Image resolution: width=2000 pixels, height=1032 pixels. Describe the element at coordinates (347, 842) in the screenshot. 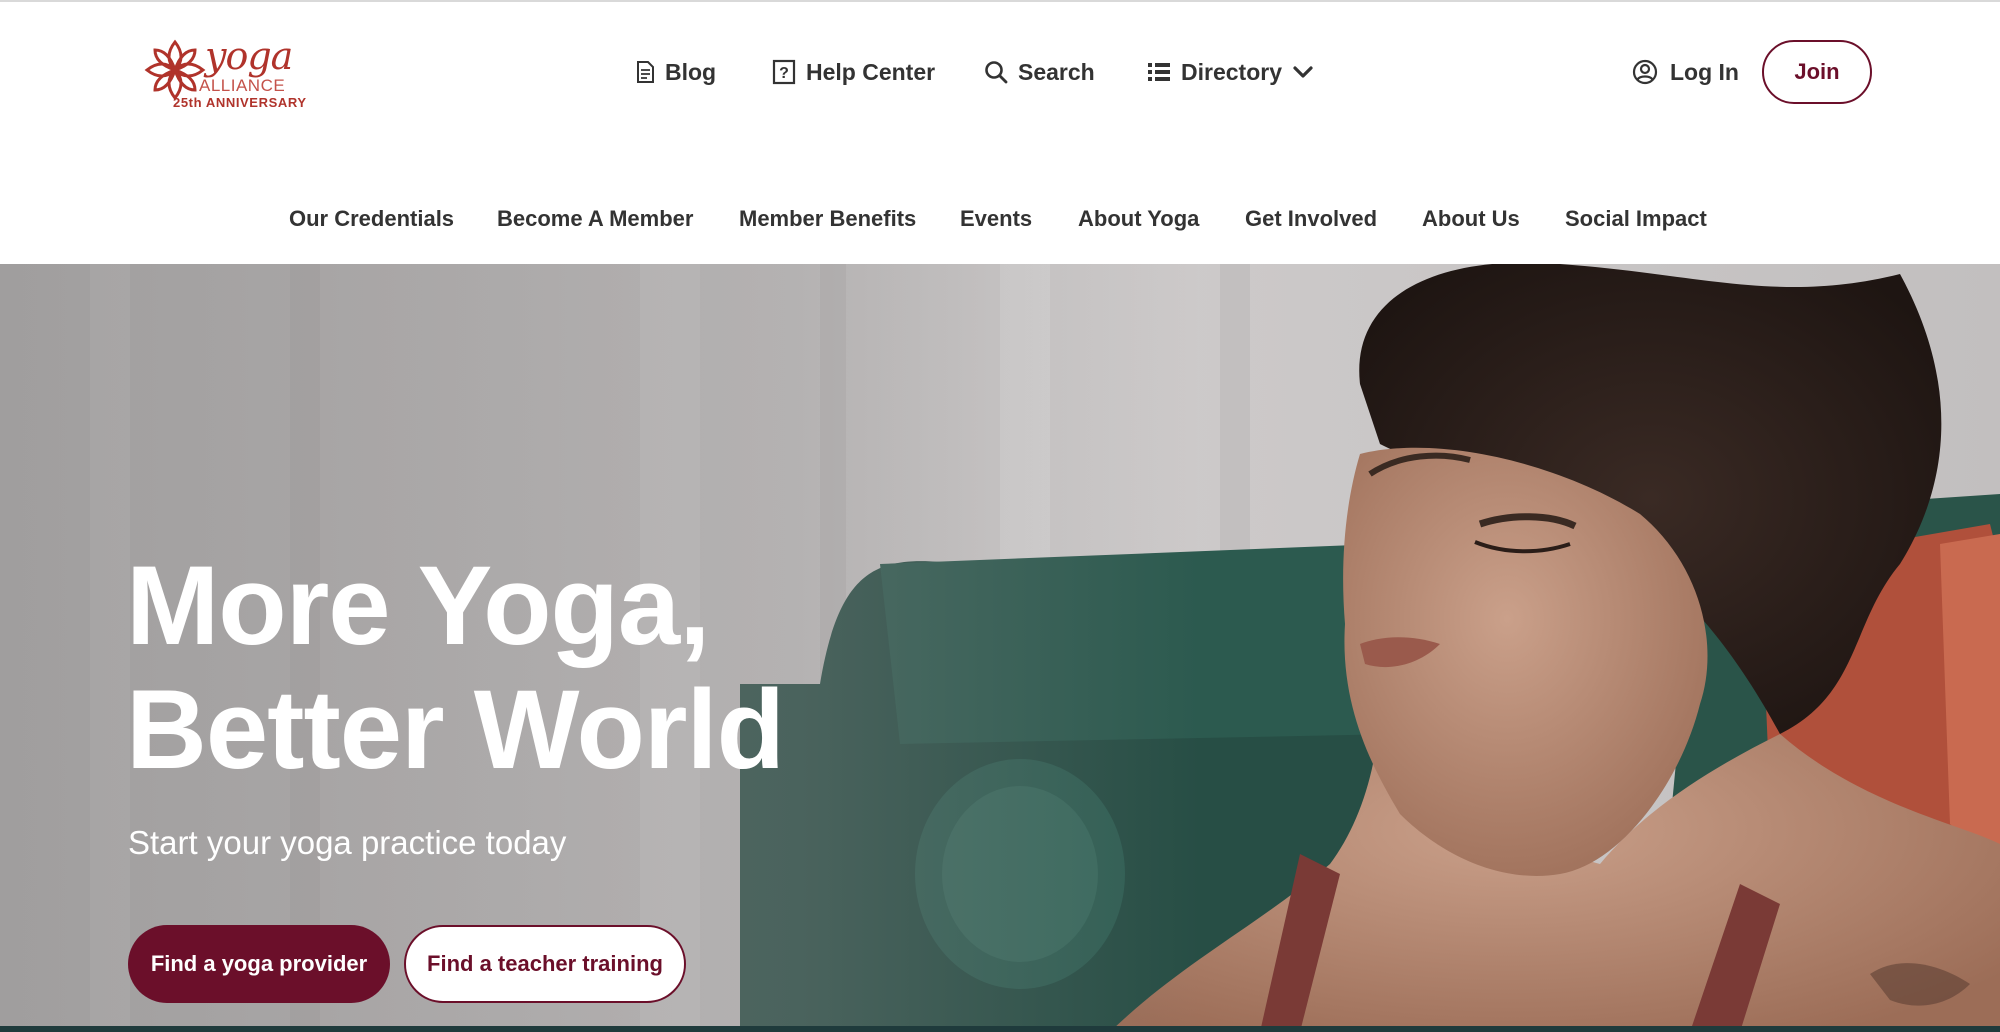

I see `hero-subtitle: Start your yoga practice today` at that location.